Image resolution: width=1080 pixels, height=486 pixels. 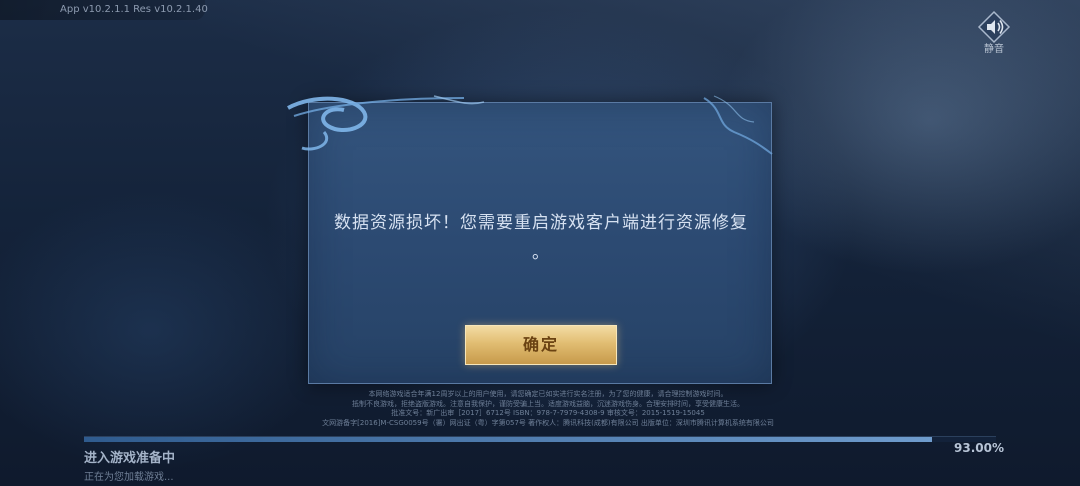 What do you see at coordinates (104, 10) in the screenshot?
I see `version-label: App v10.2.1.1 Res v10.2.1.40` at bounding box center [104, 10].